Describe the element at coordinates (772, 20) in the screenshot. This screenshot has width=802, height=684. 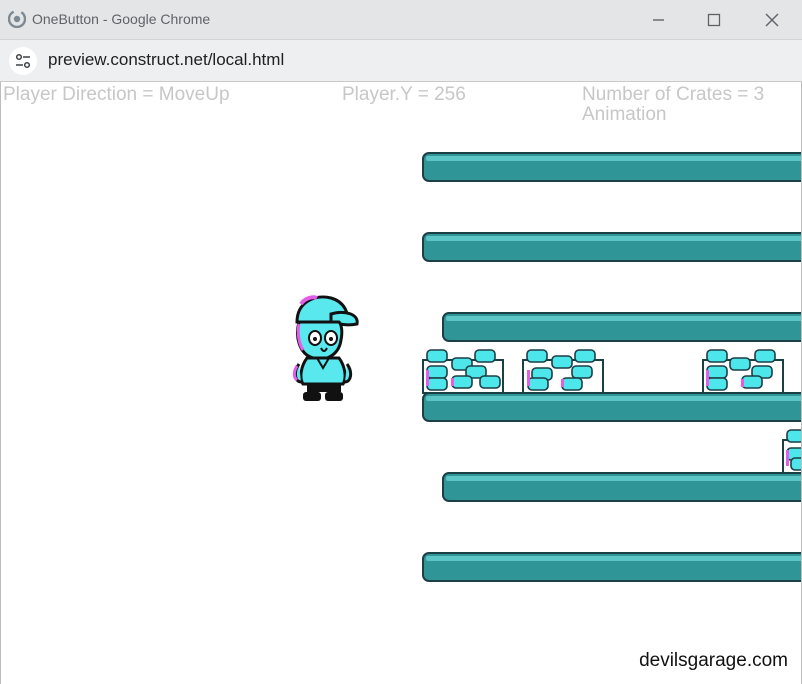
I see `close-icon` at that location.